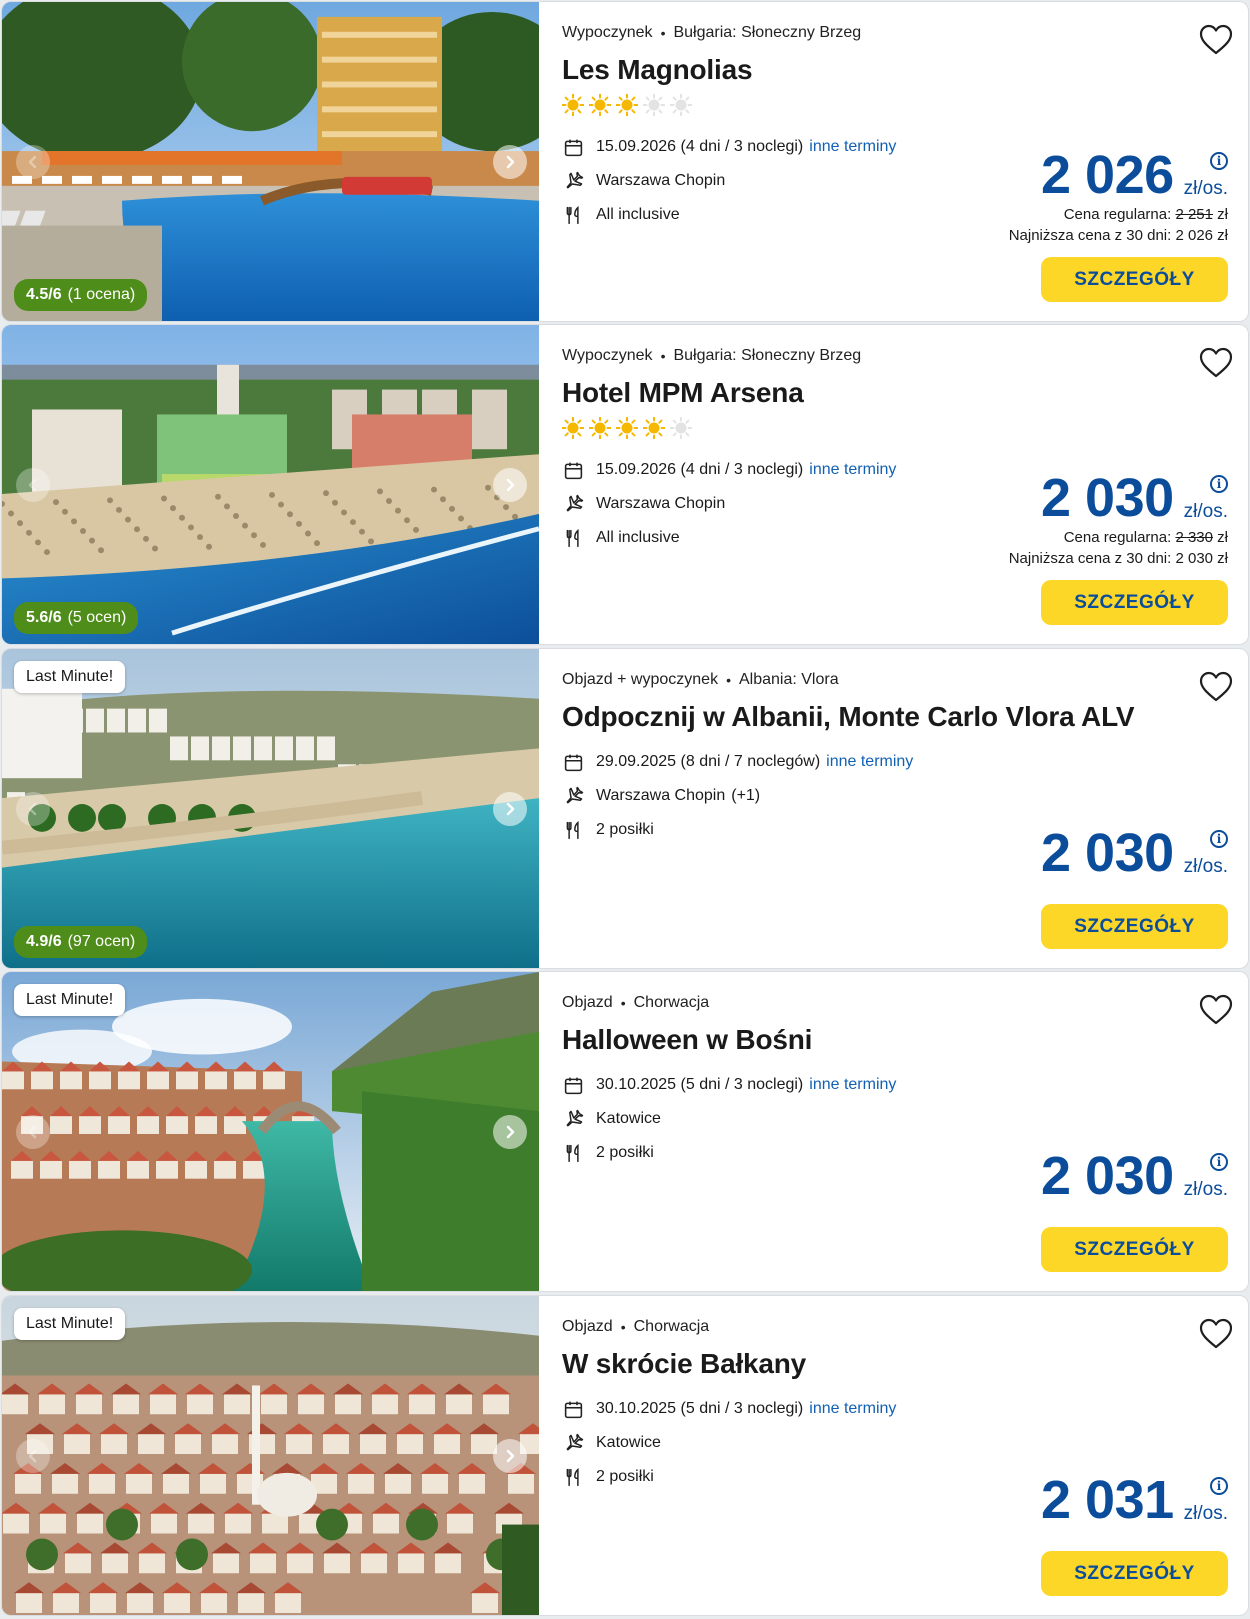 The height and width of the screenshot is (1619, 1250). Describe the element at coordinates (905, 1364) in the screenshot. I see `offer-title: W skrócie Bałkany` at that location.